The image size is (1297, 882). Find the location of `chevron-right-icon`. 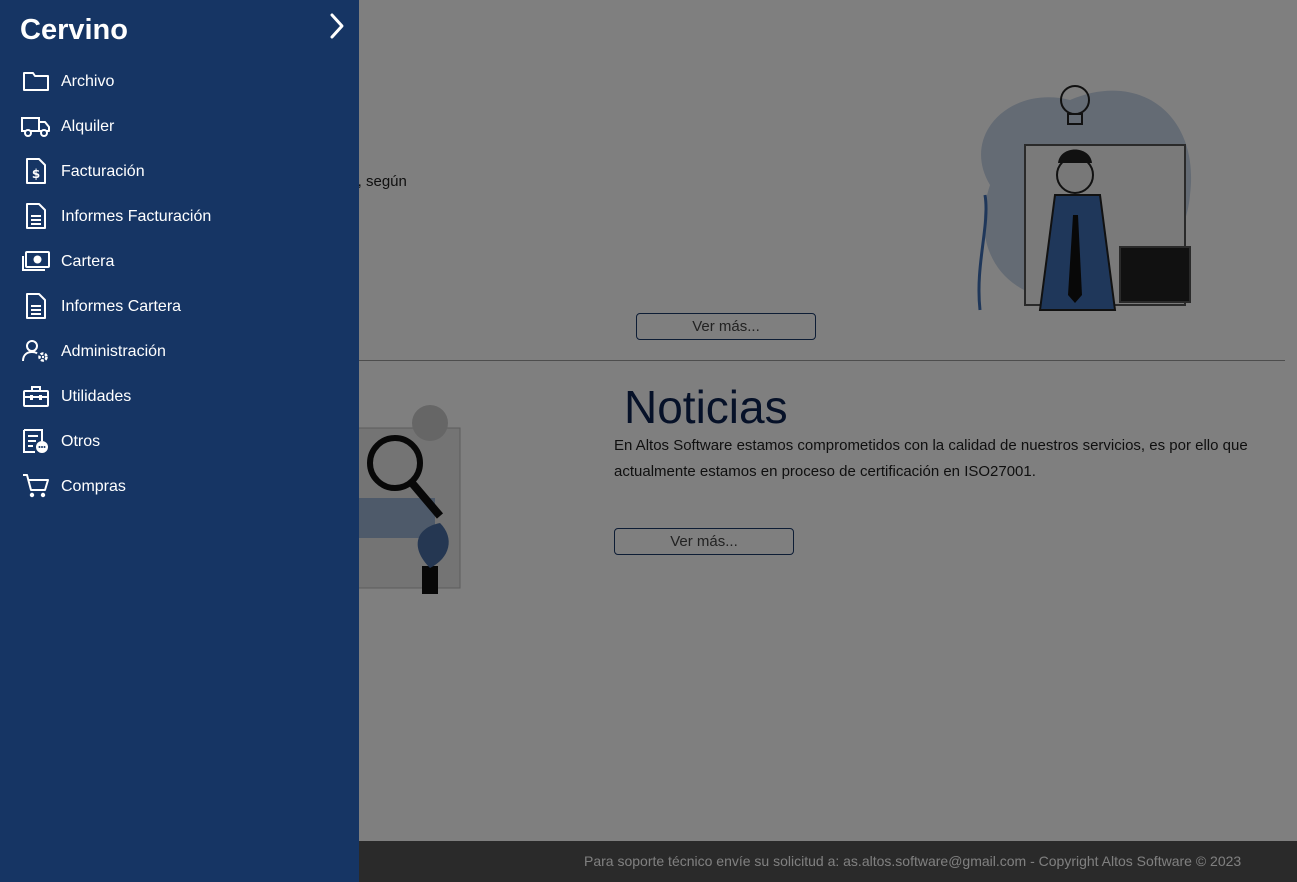

chevron-right-icon is located at coordinates (337, 26).